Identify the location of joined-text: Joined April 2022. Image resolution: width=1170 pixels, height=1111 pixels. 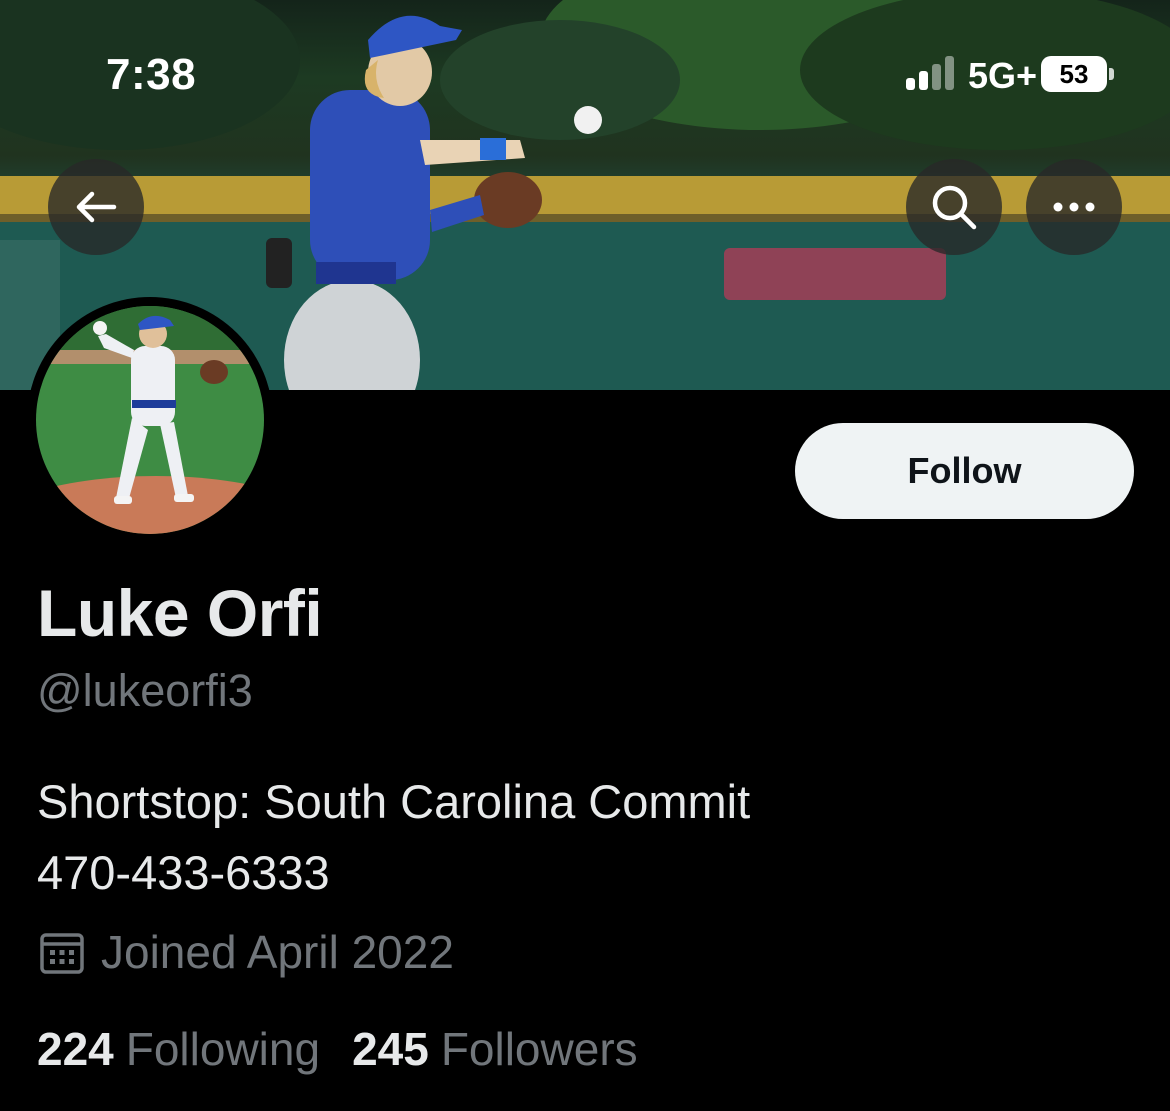
(277, 952).